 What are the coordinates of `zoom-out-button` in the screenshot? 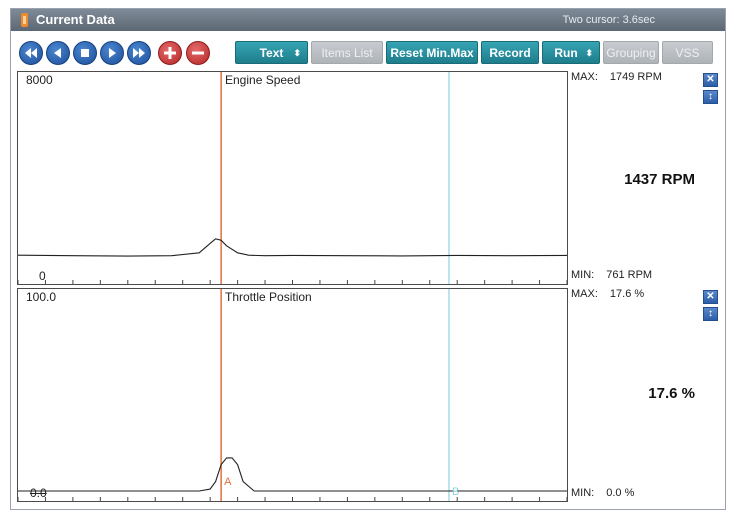 It's located at (198, 53).